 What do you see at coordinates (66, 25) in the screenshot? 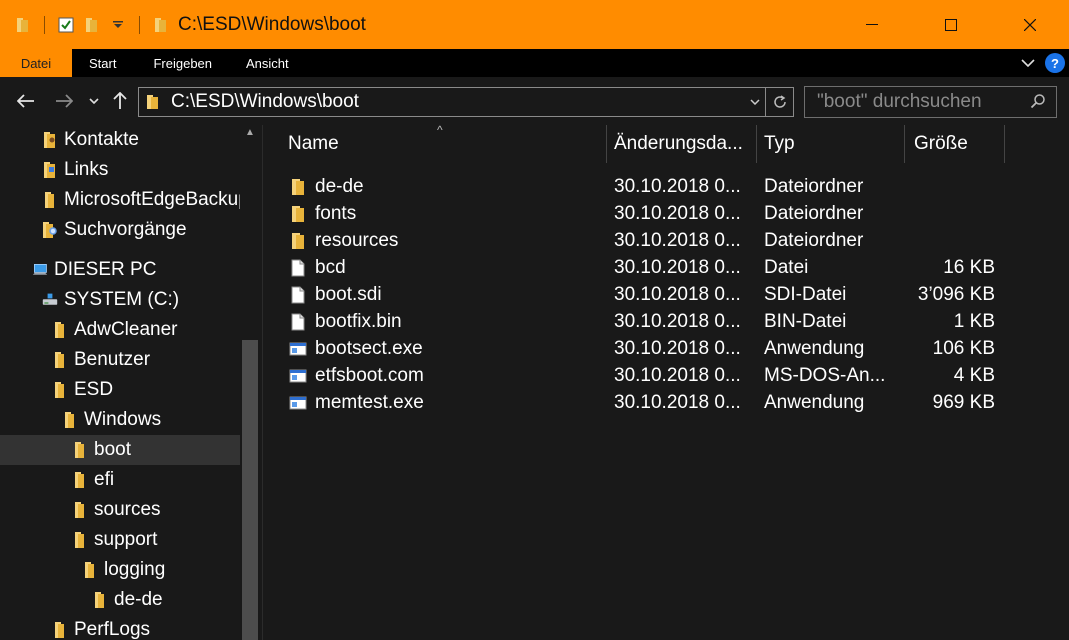
I see `properties-icon` at bounding box center [66, 25].